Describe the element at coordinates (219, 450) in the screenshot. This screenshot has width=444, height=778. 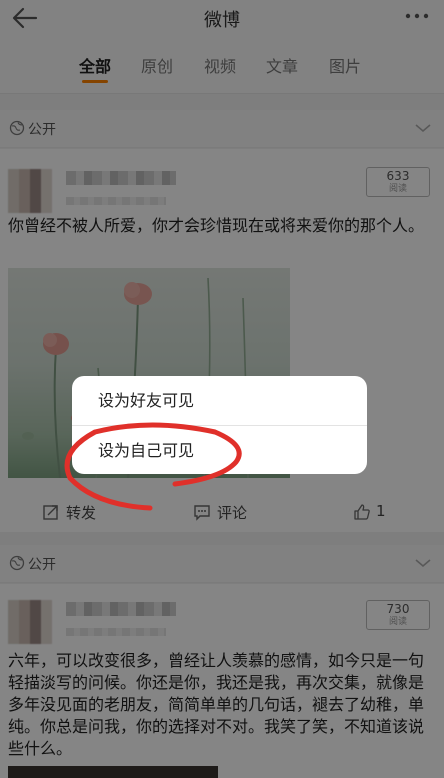
I see `set-self-visible-option: 设为自己可见` at that location.